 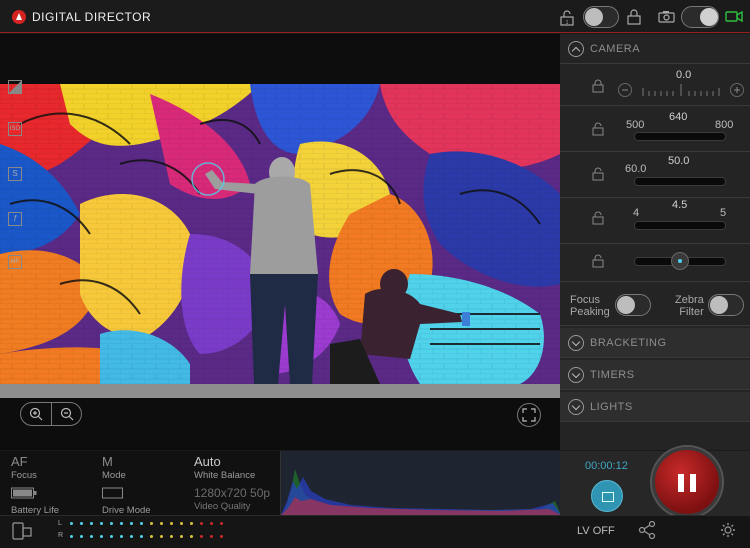 I want to click on exposure-compensation-icon, so click(x=15, y=87).